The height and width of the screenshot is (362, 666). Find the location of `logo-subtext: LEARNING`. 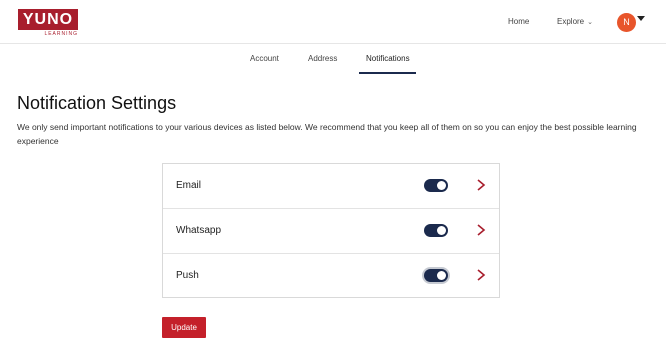

logo-subtext: LEARNING is located at coordinates (61, 34).